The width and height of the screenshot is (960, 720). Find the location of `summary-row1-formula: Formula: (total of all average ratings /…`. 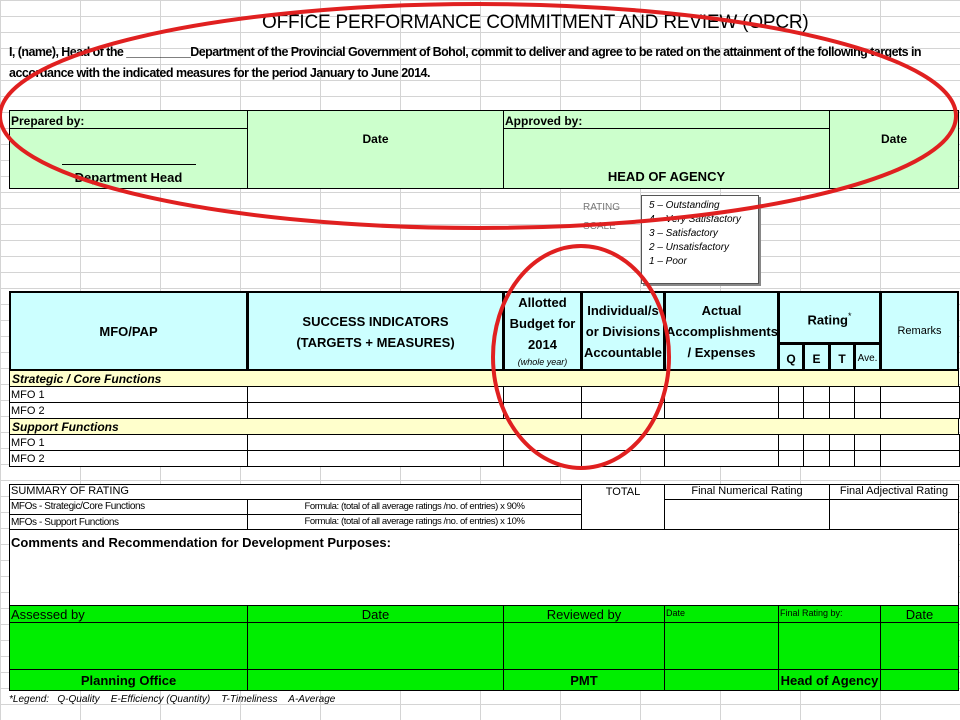

summary-row1-formula: Formula: (total of all average ratings /… is located at coordinates (414, 506).